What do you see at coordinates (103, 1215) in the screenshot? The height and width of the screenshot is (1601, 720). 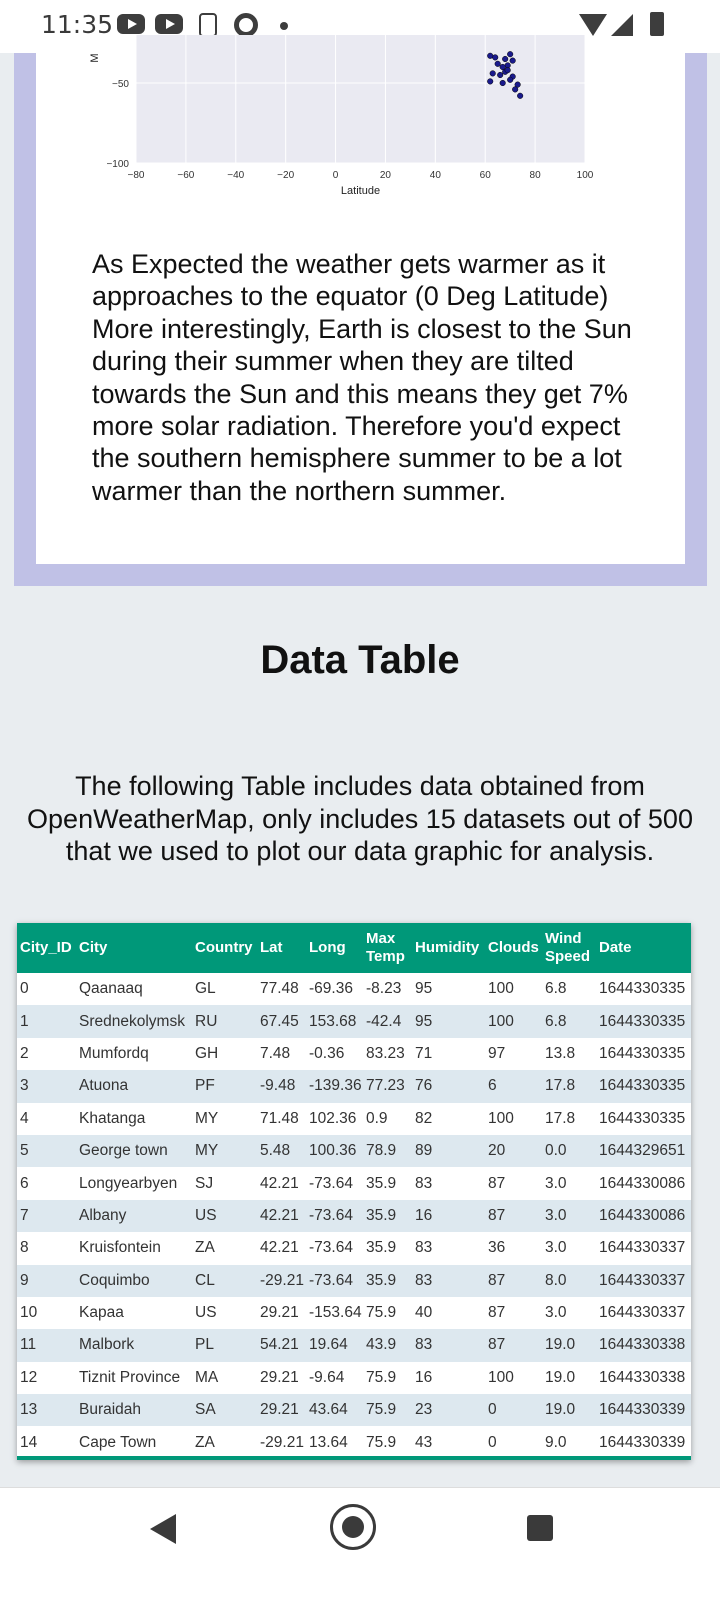 I see `table-cell: Albany` at bounding box center [103, 1215].